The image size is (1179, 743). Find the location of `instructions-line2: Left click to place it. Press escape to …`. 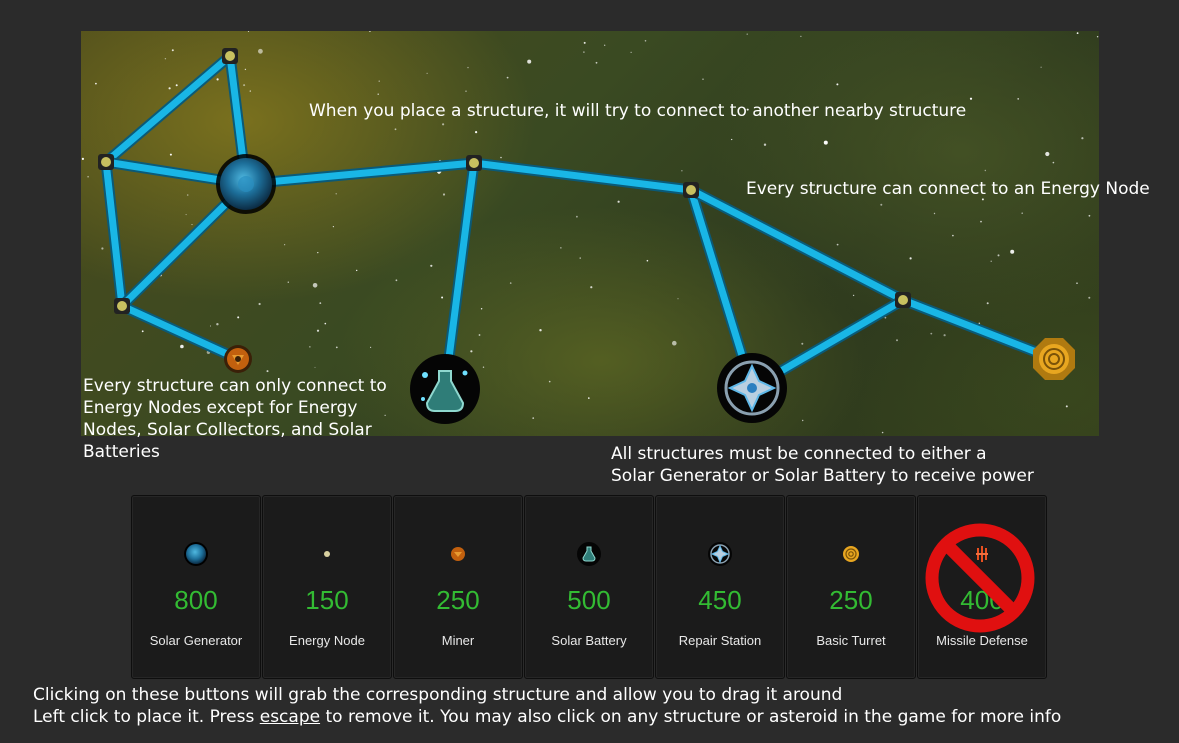

instructions-line2: Left click to place it. Press escape to … is located at coordinates (547, 717).